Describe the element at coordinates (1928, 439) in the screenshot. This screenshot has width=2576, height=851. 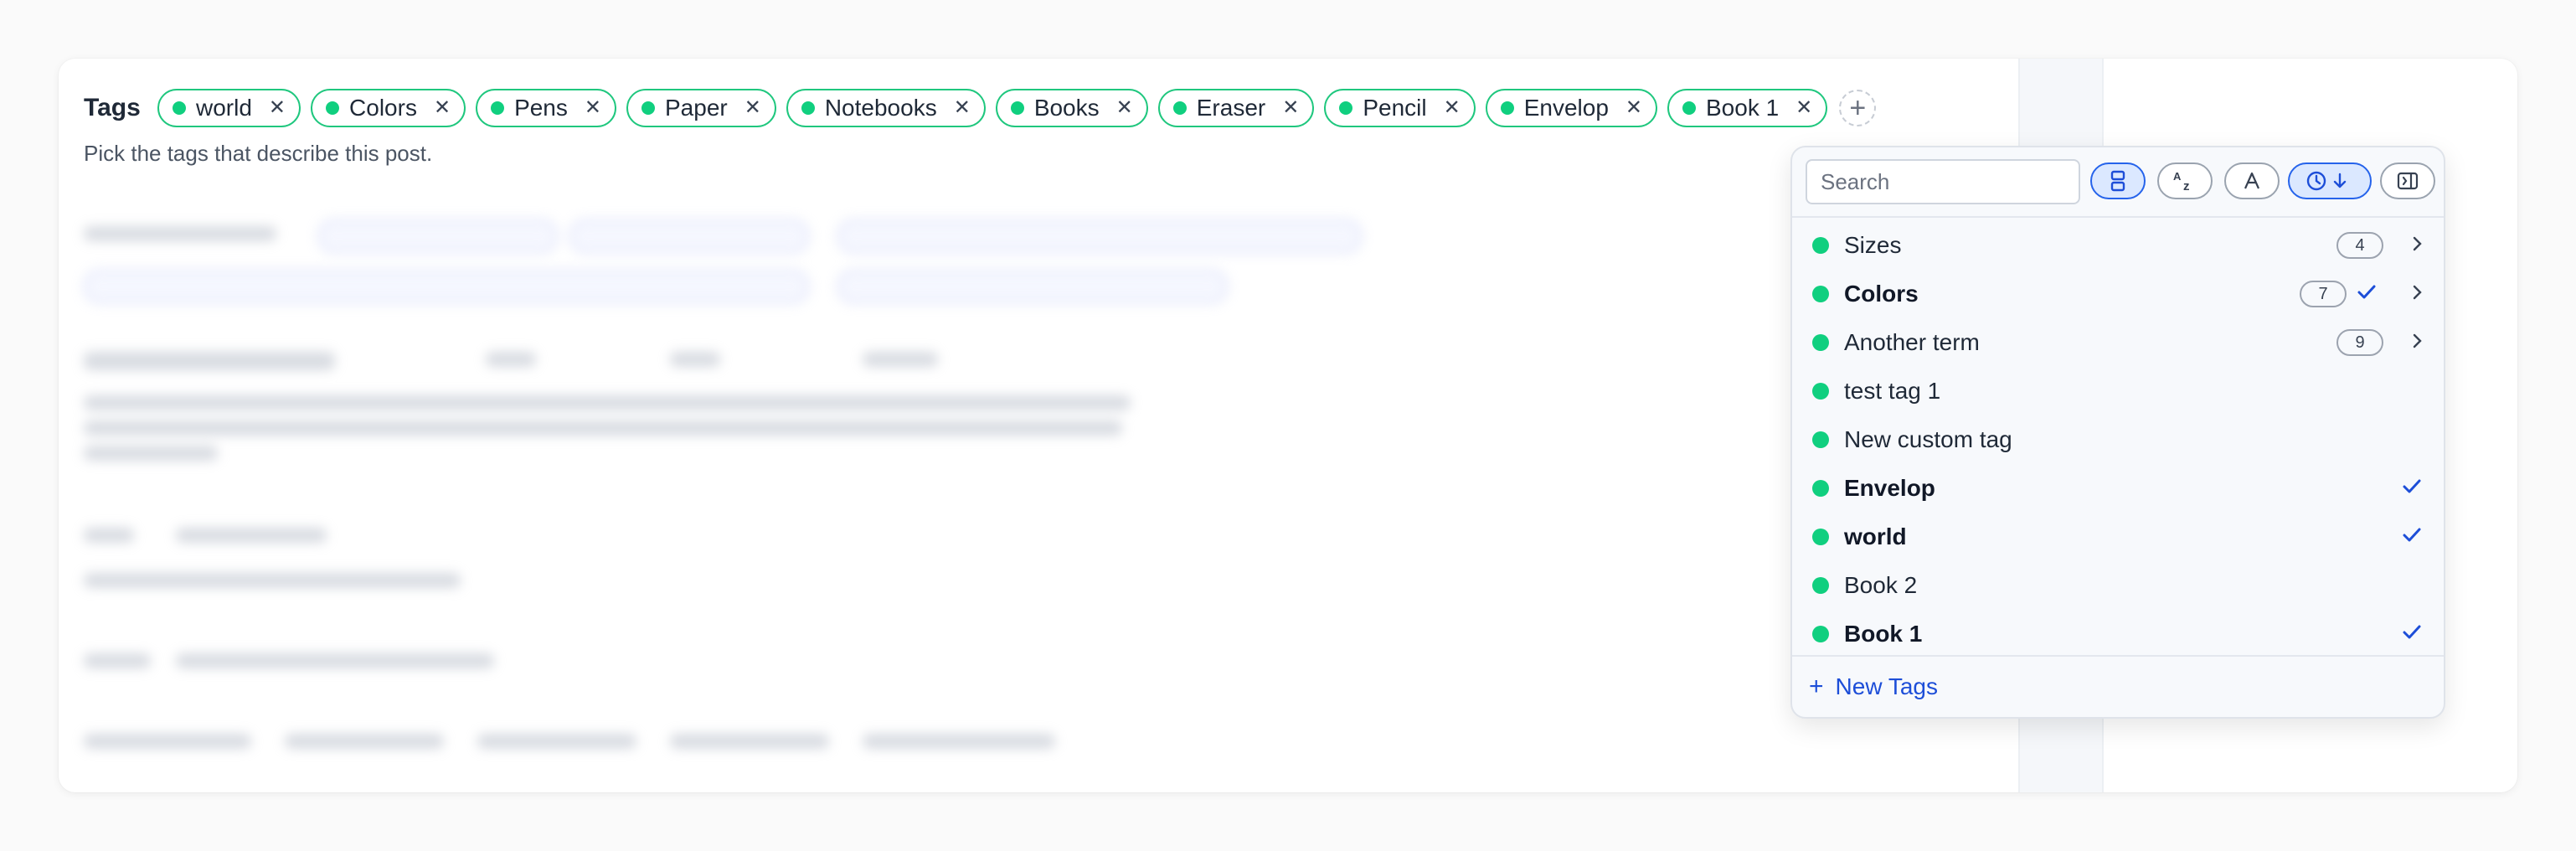
I see `option-label: New custom tag` at that location.